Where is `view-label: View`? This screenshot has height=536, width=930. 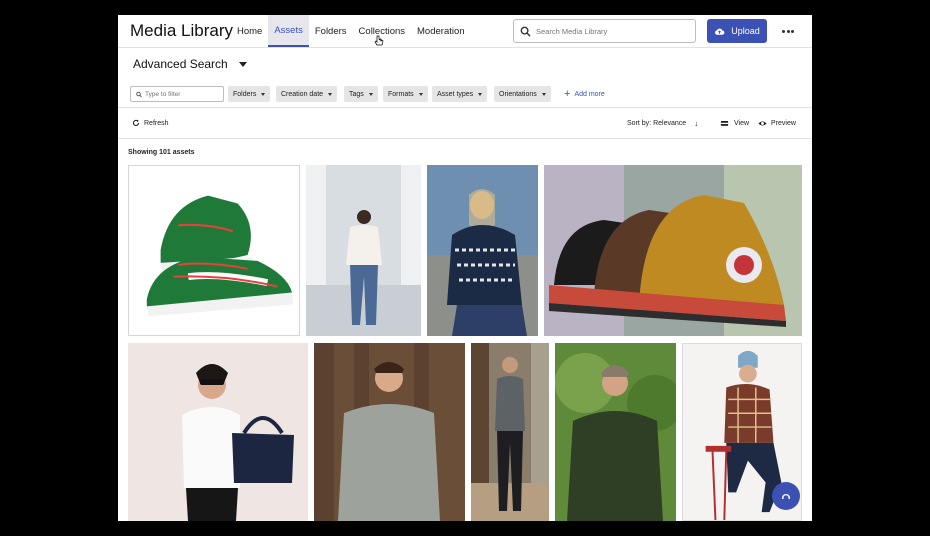 view-label: View is located at coordinates (742, 123).